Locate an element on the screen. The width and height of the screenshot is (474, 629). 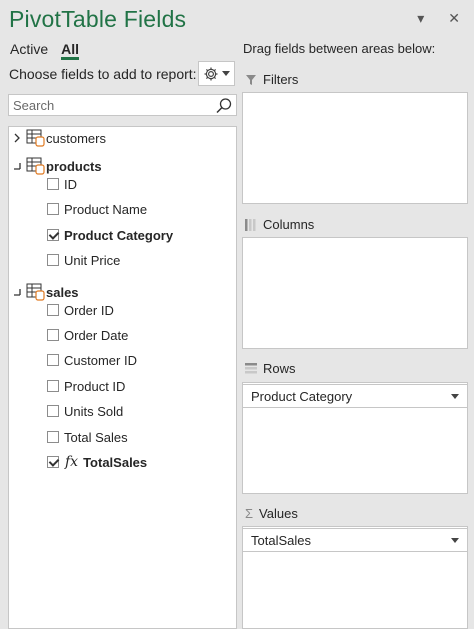
area-label: Values is located at coordinates (278, 513).